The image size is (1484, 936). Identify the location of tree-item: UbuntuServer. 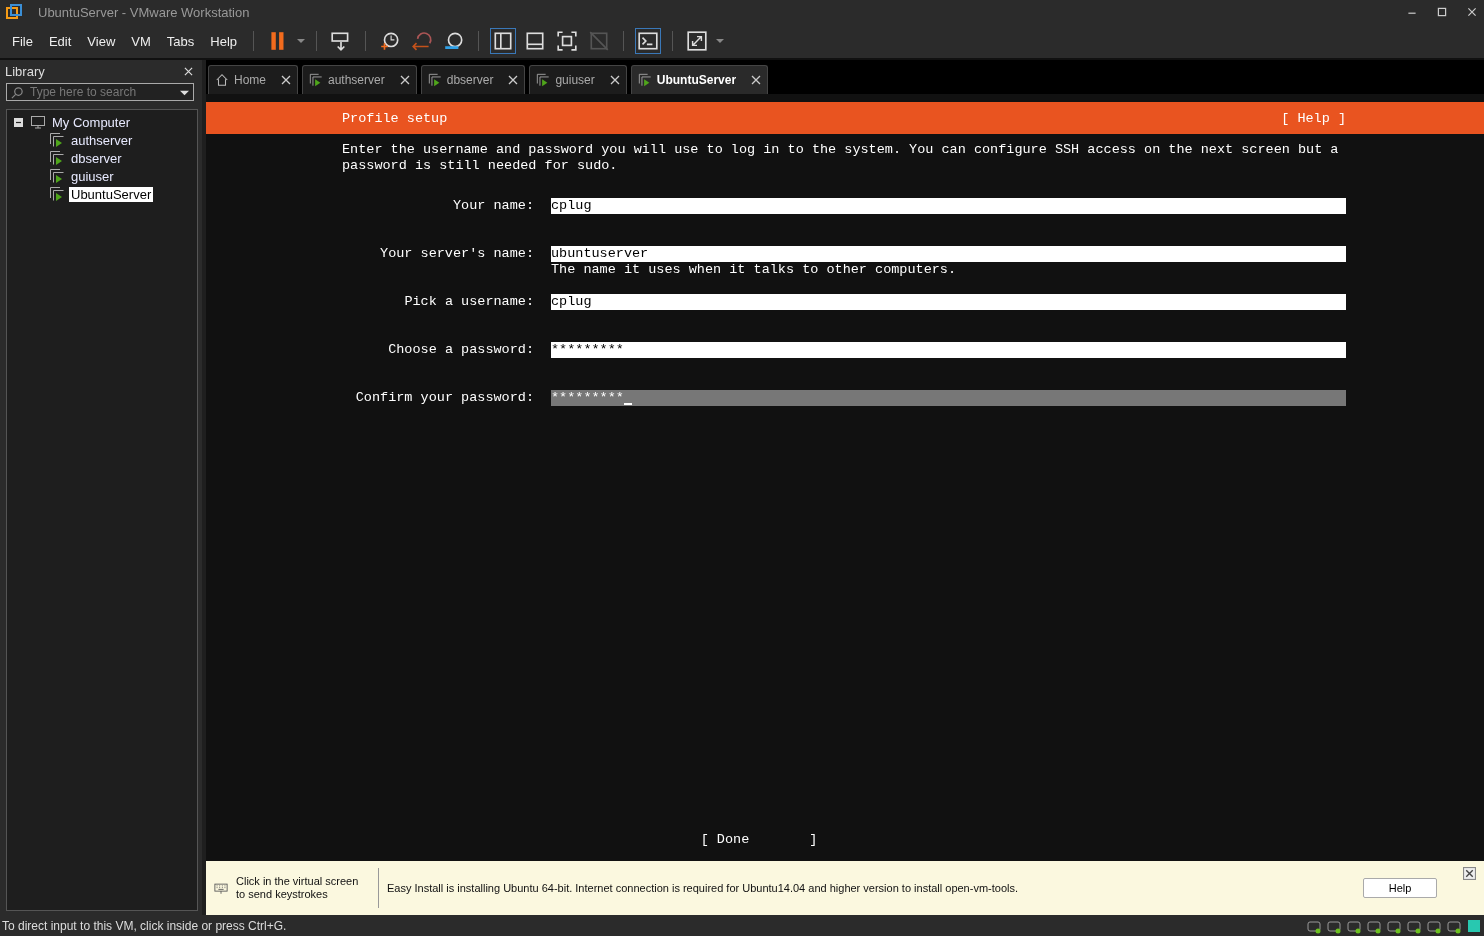
(111, 194).